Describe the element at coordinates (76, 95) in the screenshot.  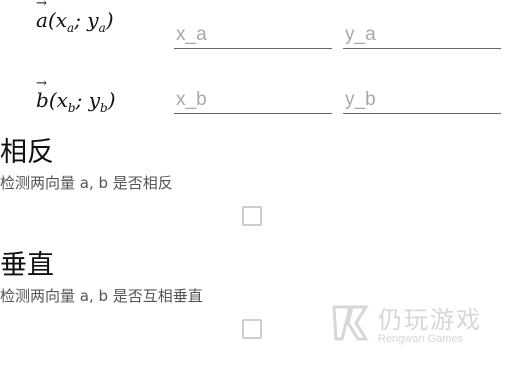
I see `vector-b-label: b(xb; yb)` at that location.